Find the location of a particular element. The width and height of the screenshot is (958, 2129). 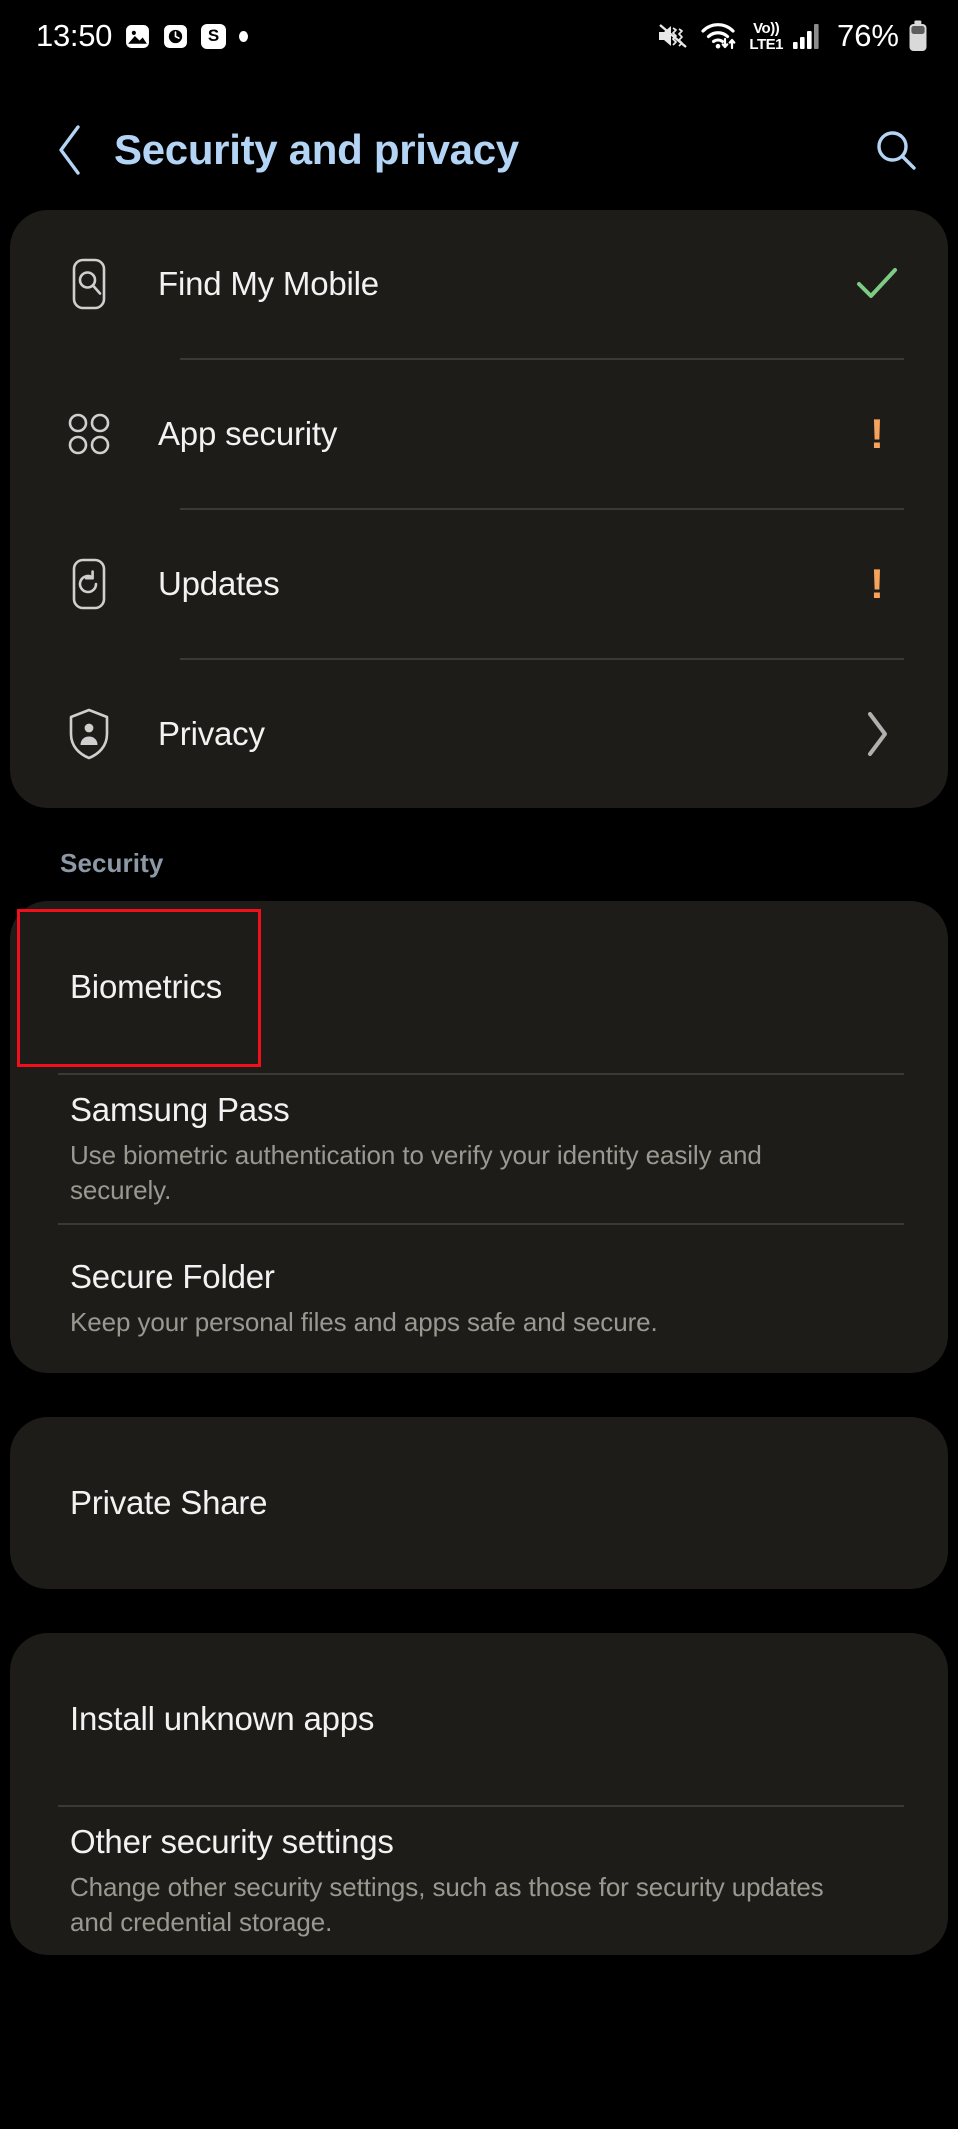

status-bar-clock: 13:50 is located at coordinates (74, 35).